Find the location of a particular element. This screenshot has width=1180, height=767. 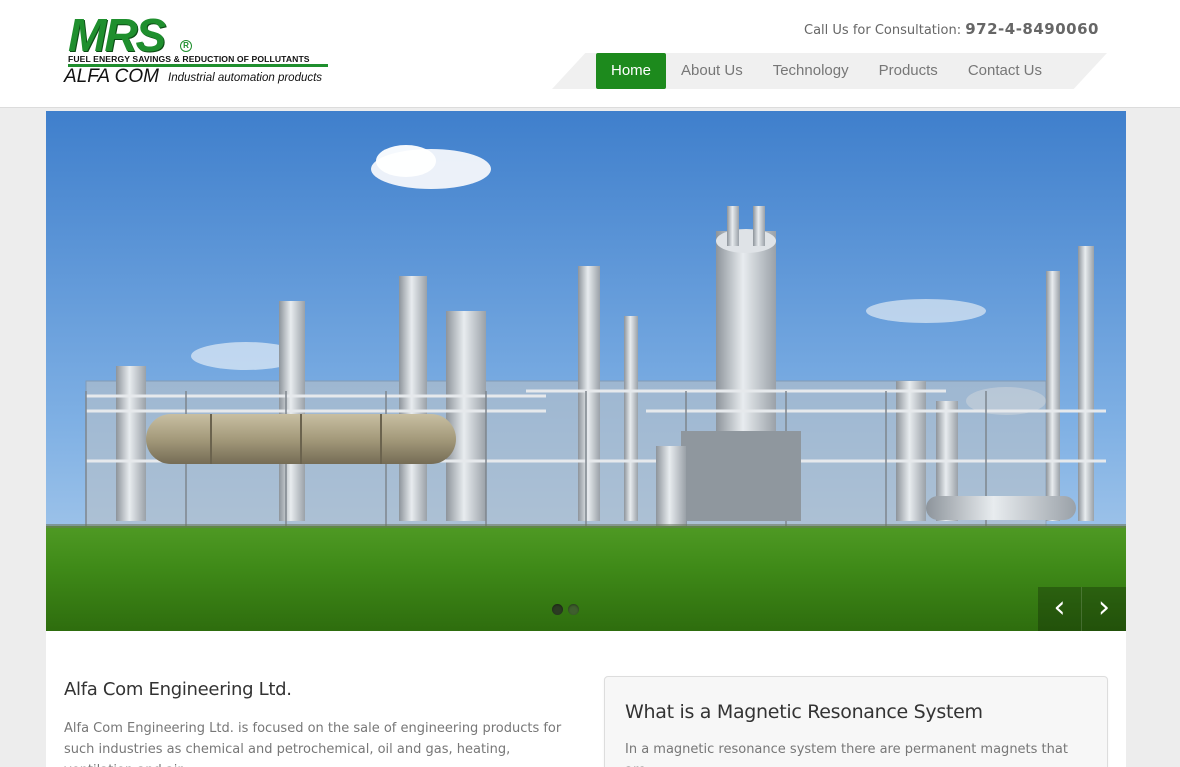

slider-pagination is located at coordinates (565, 609).